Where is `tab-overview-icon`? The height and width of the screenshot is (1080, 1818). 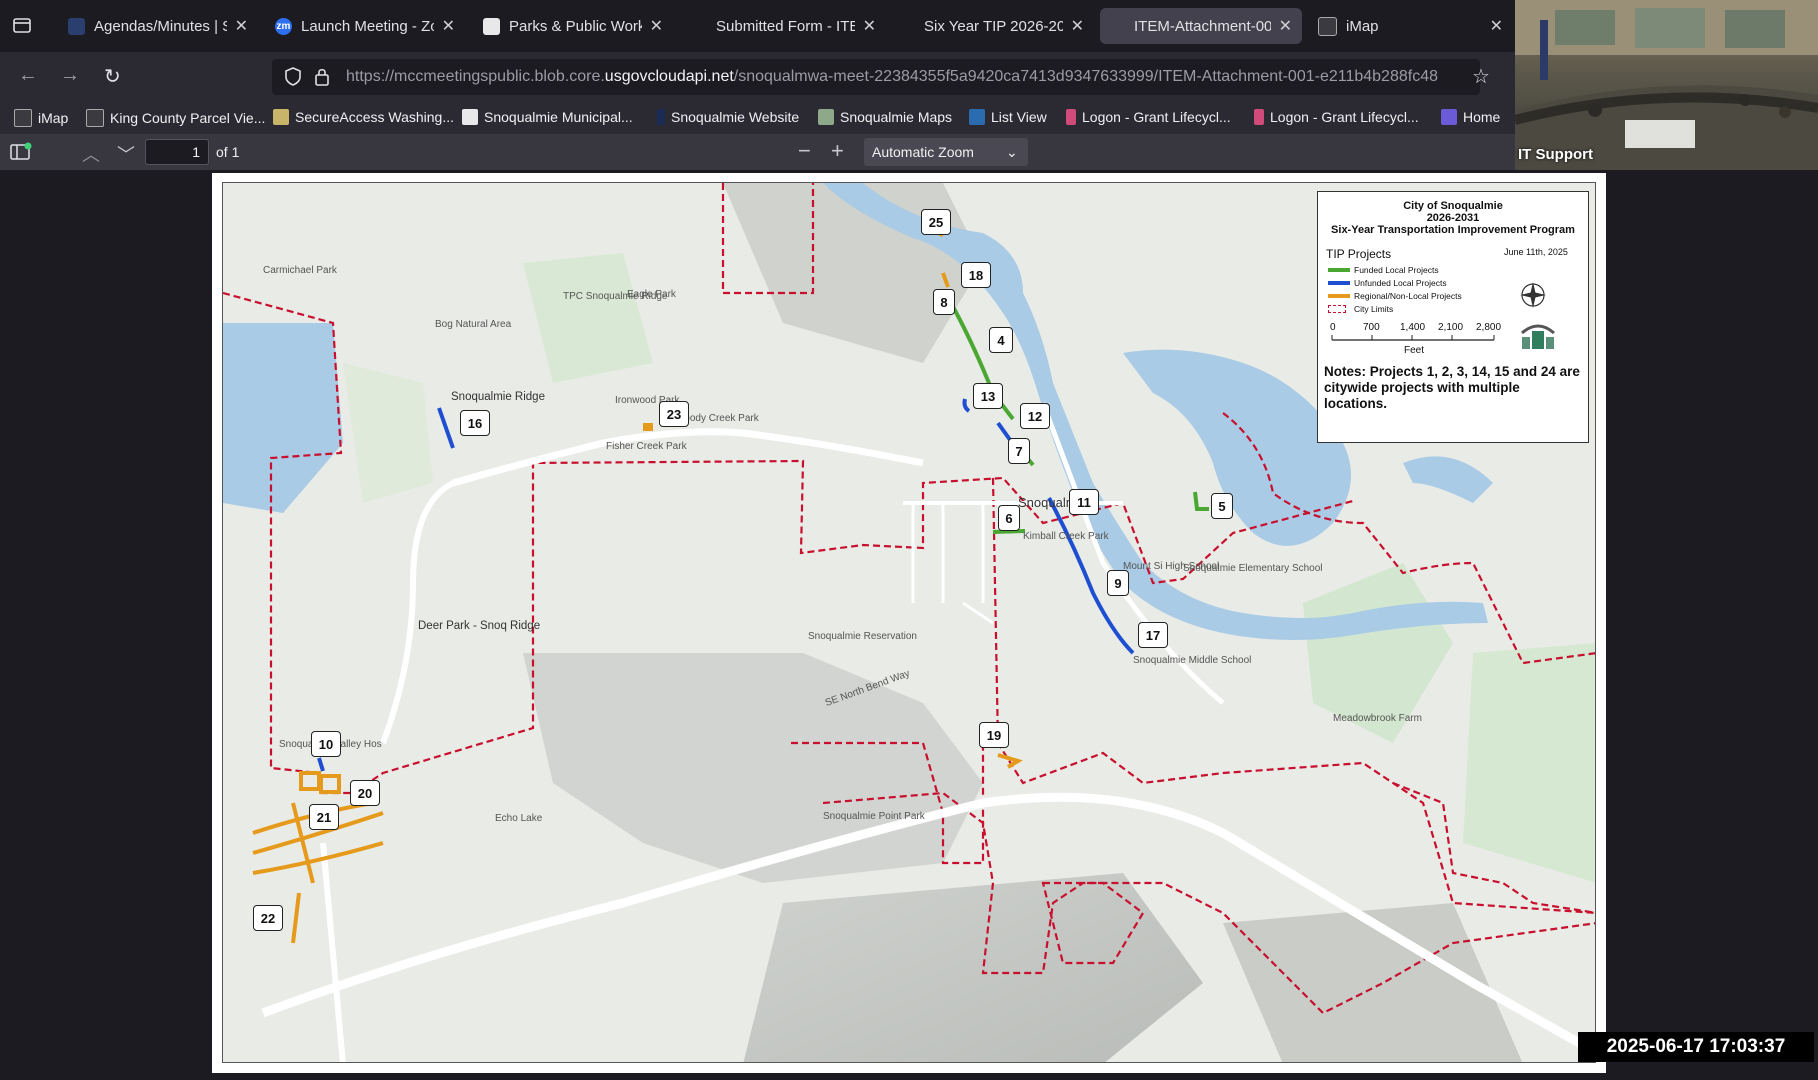 tab-overview-icon is located at coordinates (22, 25).